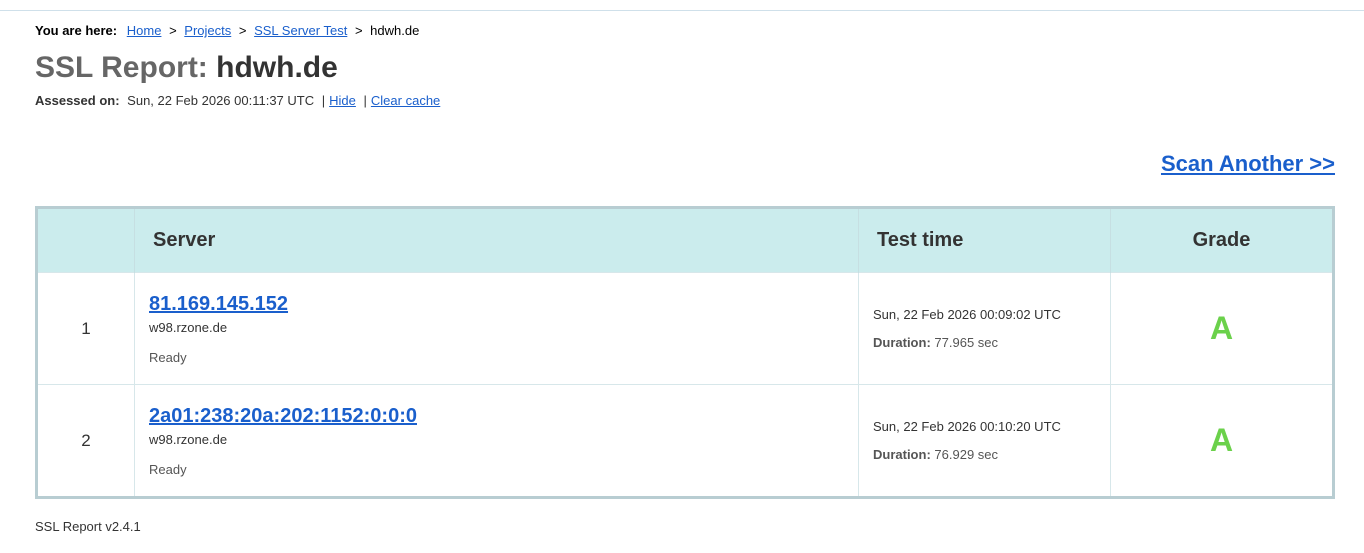 The height and width of the screenshot is (553, 1364). Describe the element at coordinates (496, 328) in the screenshot. I see `server-cell: 81.169.145.152 w98.rzone.de Ready` at that location.